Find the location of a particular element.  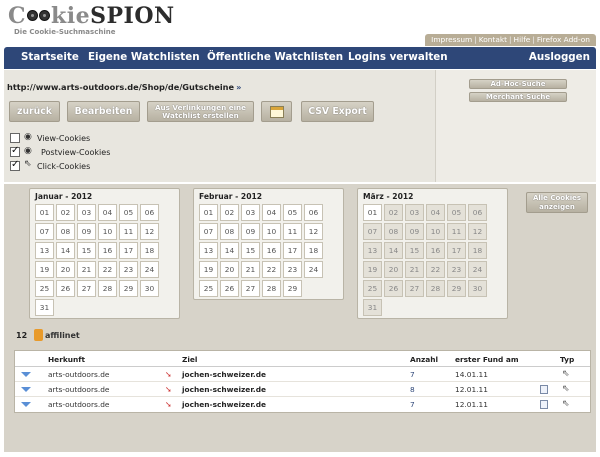

link-impressum: Impressum is located at coordinates (451, 39).